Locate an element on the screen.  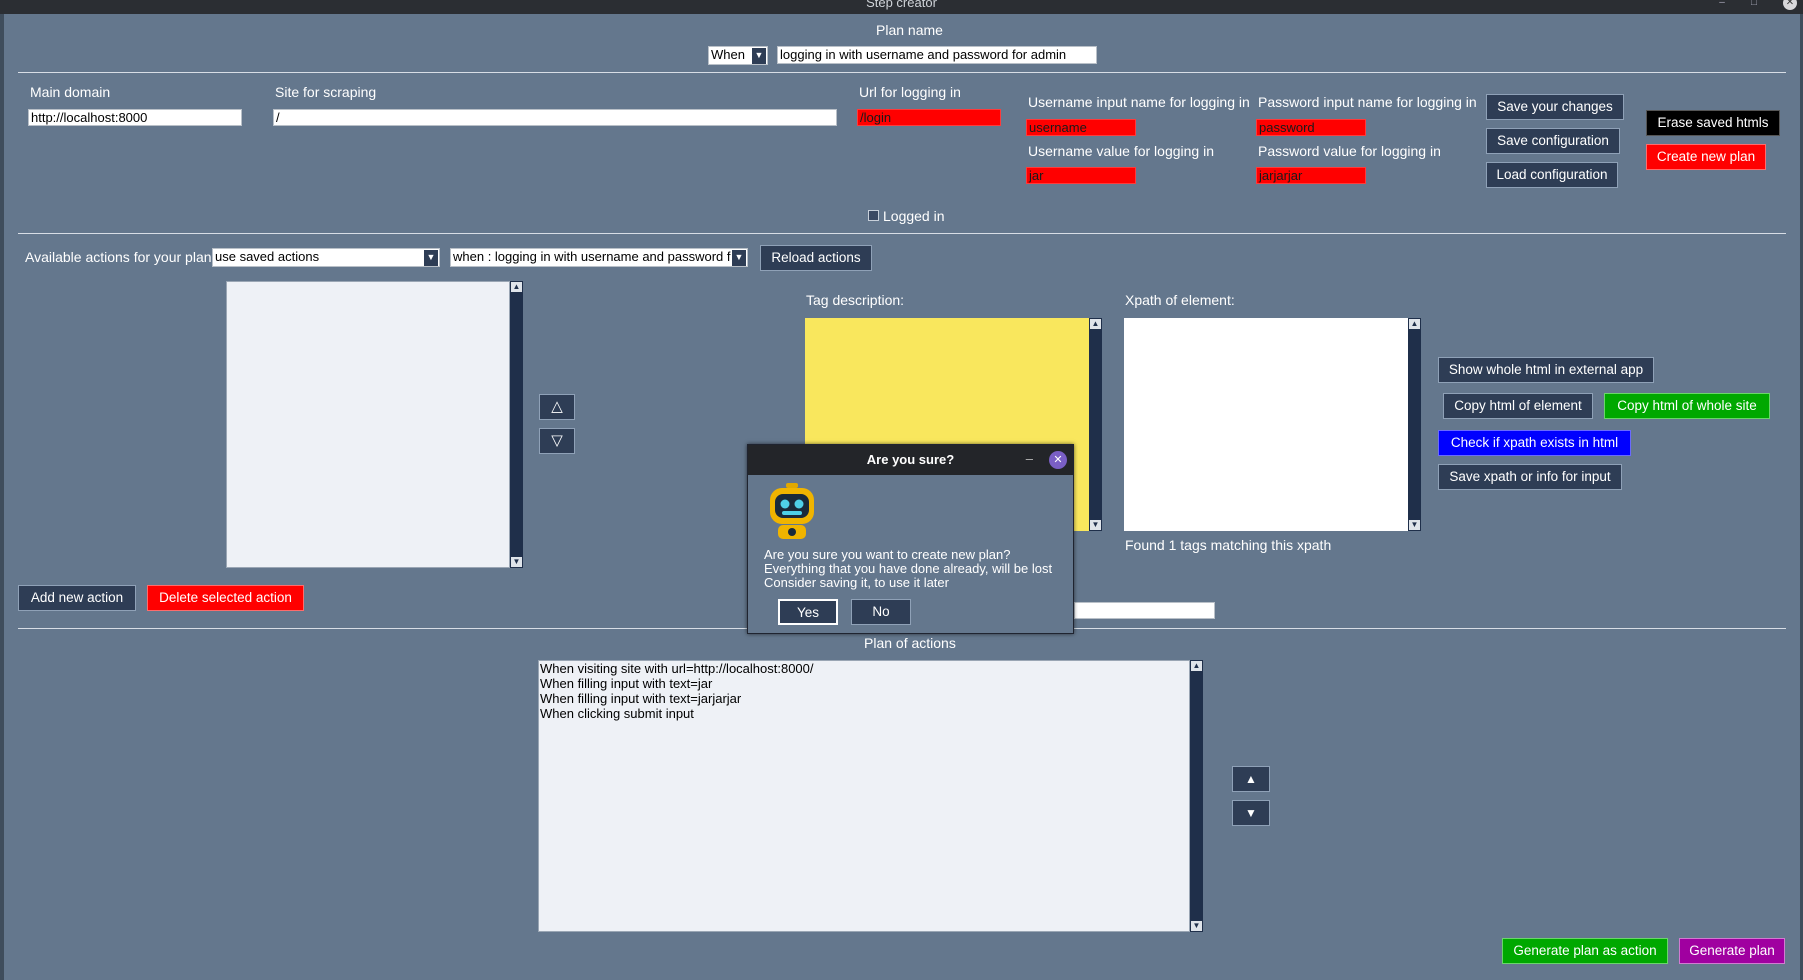
generate-plan-button: Generate plan is located at coordinates (1732, 951).